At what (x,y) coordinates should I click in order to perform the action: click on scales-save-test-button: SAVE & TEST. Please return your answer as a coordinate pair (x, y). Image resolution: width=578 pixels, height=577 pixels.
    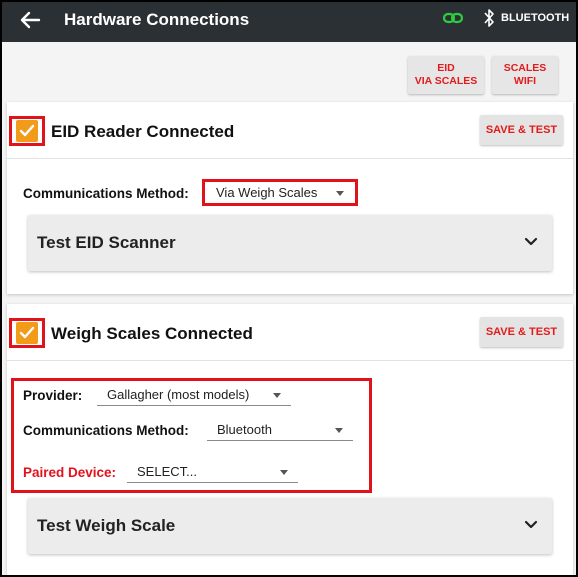
    Looking at the image, I should click on (521, 332).